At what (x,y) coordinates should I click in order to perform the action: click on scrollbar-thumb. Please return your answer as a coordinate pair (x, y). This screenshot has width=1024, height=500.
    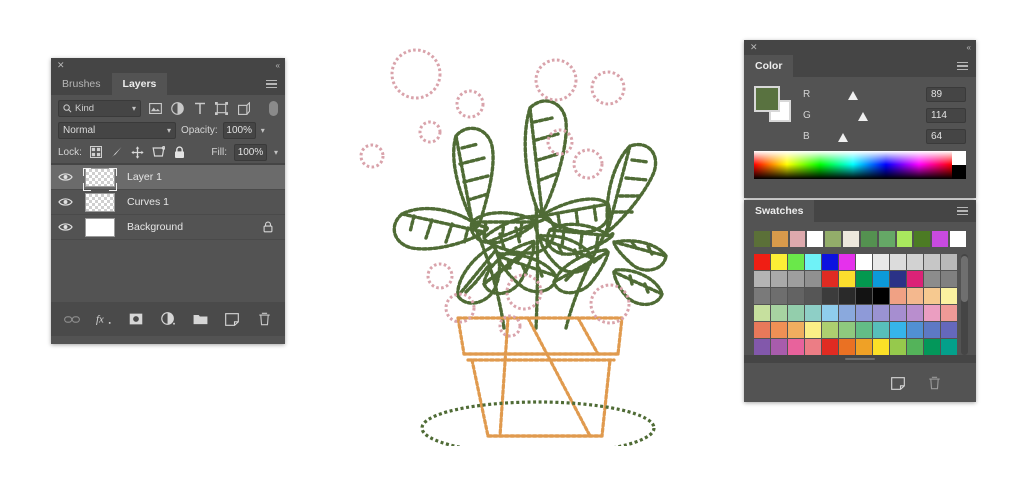
    Looking at the image, I should click on (964, 279).